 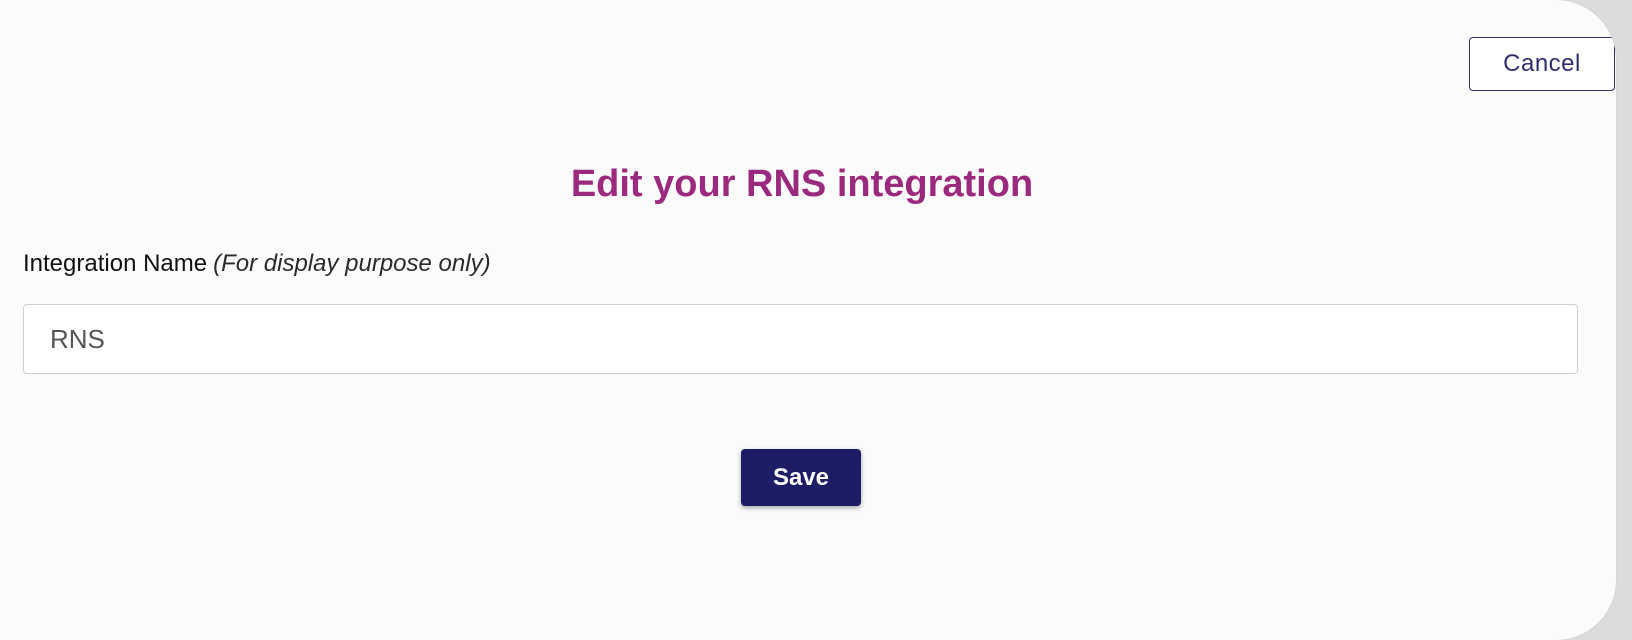 I want to click on dialog-title: Edit your RNS integration, so click(x=802, y=184).